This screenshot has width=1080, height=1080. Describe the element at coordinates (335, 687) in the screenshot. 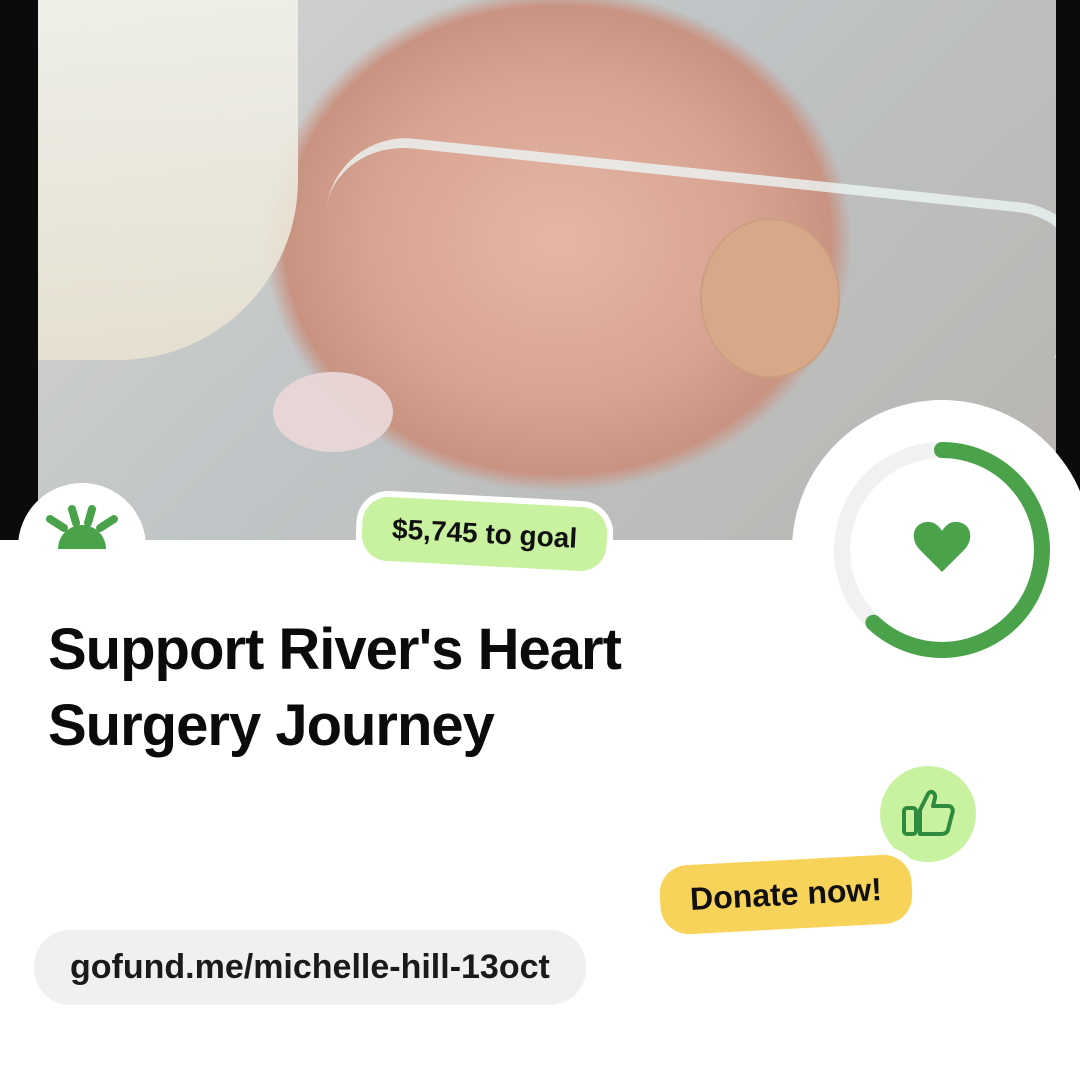

I see `campaign-title: Support River's Heart Surgery Journey` at that location.